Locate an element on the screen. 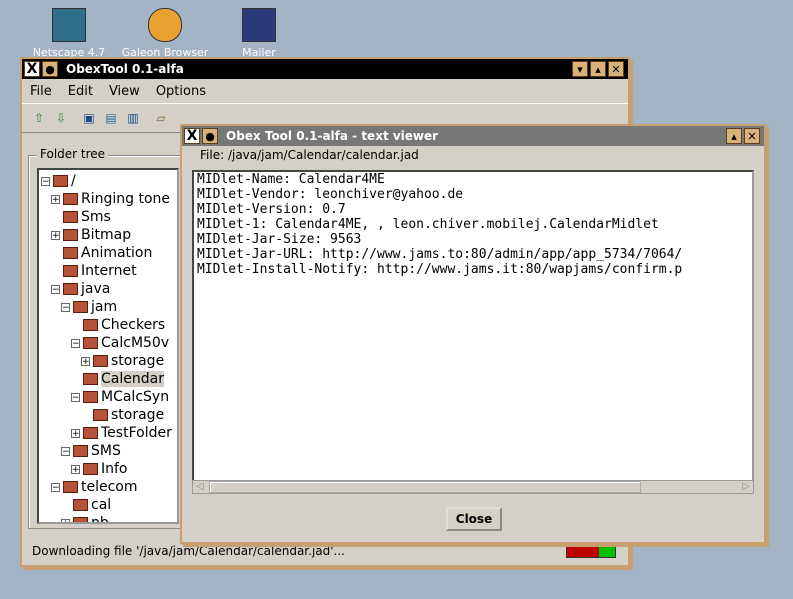  tree-node: Internet is located at coordinates (100, 271).